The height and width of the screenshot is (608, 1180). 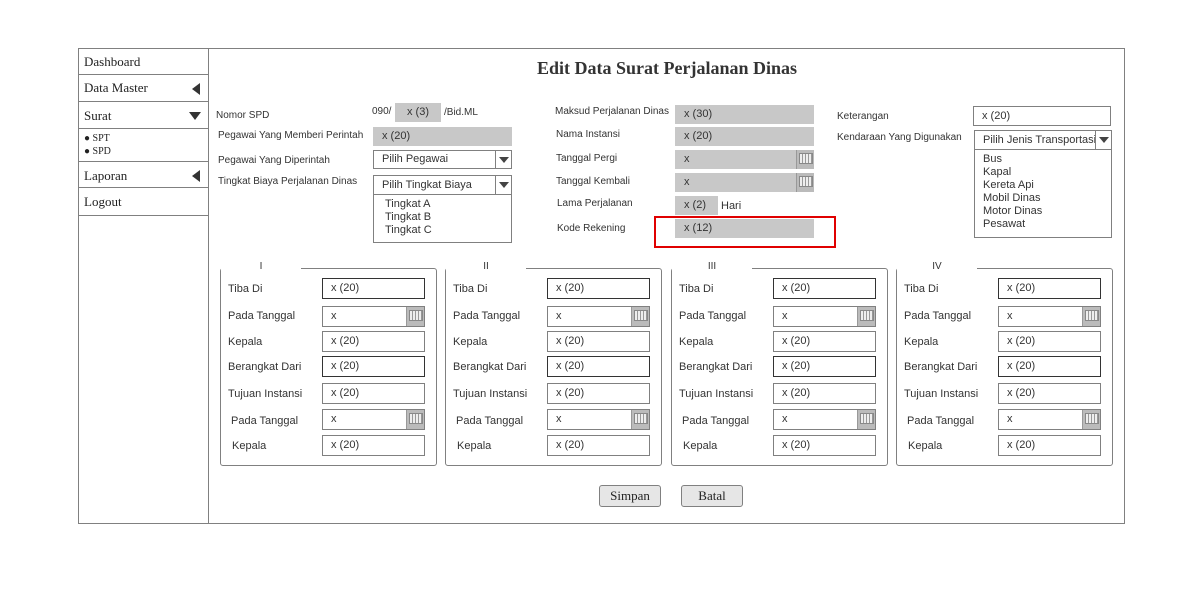 What do you see at coordinates (143, 174) in the screenshot?
I see `sidebar-item-laporan: Laporan` at bounding box center [143, 174].